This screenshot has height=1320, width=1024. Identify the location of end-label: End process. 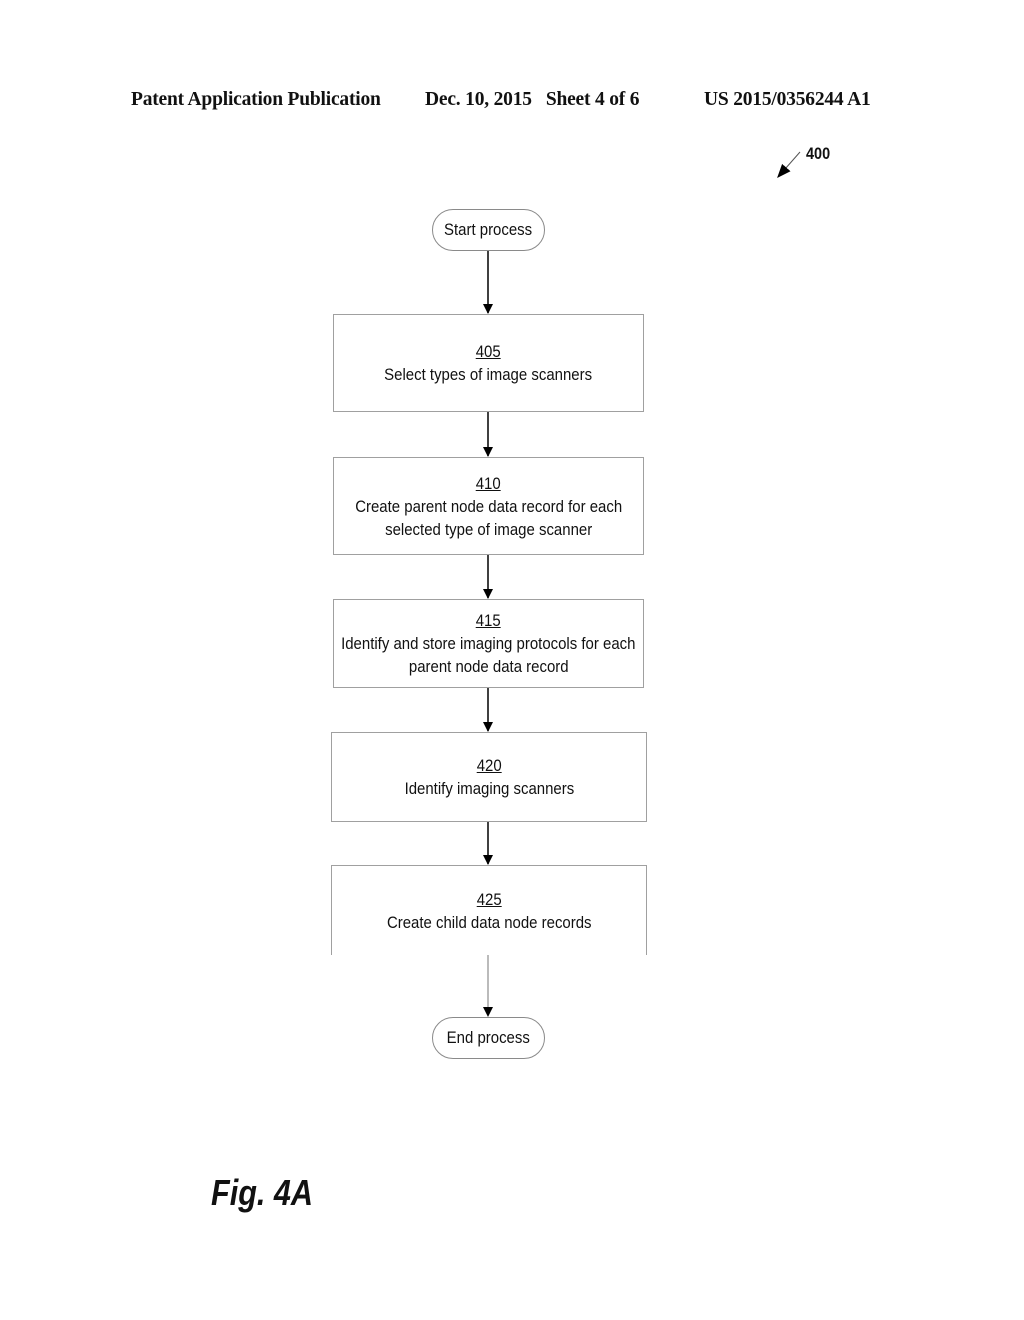
(488, 1037).